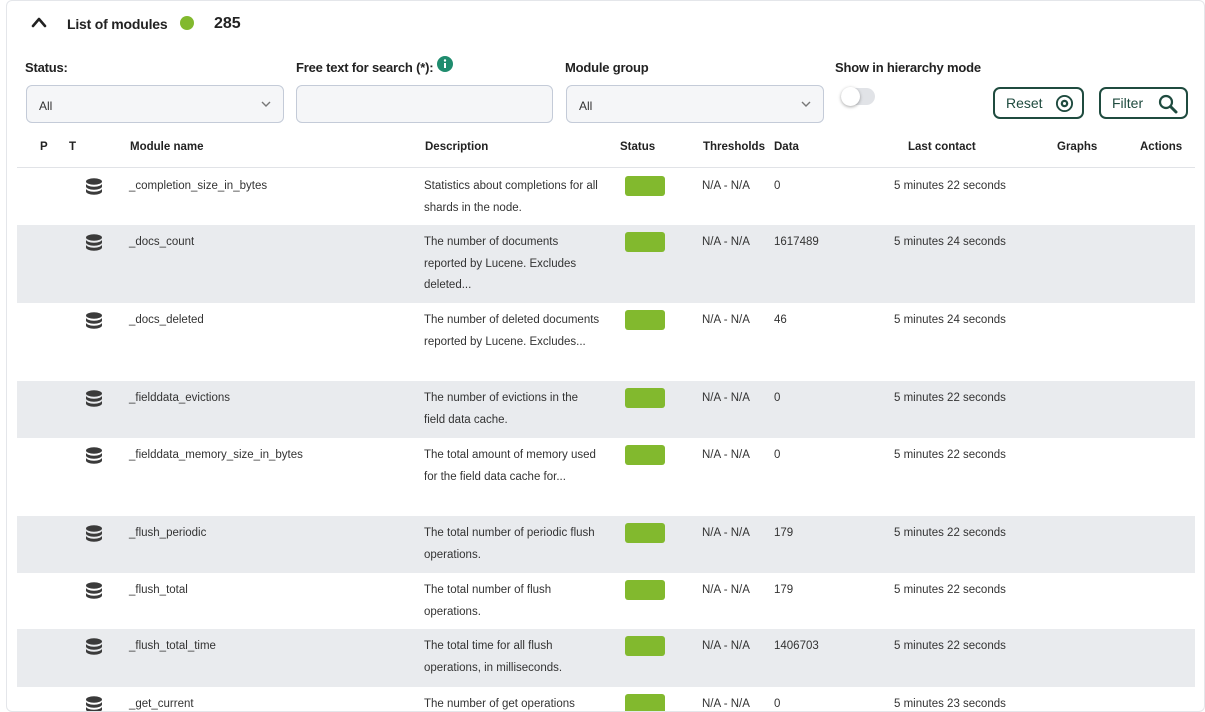 The width and height of the screenshot is (1205, 712). Describe the element at coordinates (734, 147) in the screenshot. I see `col-header-thresholds: Thresholds` at that location.